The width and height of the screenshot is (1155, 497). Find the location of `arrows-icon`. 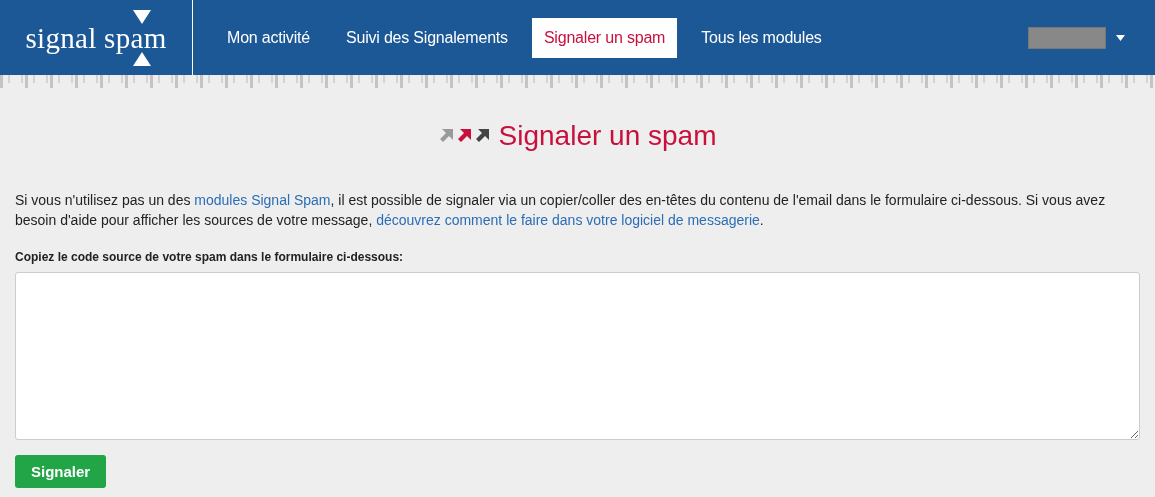

arrows-icon is located at coordinates (464, 136).